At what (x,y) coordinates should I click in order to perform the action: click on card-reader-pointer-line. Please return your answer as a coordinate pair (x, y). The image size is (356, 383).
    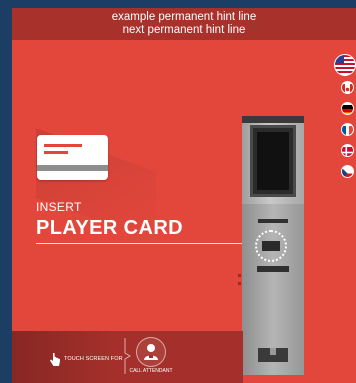
    Looking at the image, I should click on (146, 243).